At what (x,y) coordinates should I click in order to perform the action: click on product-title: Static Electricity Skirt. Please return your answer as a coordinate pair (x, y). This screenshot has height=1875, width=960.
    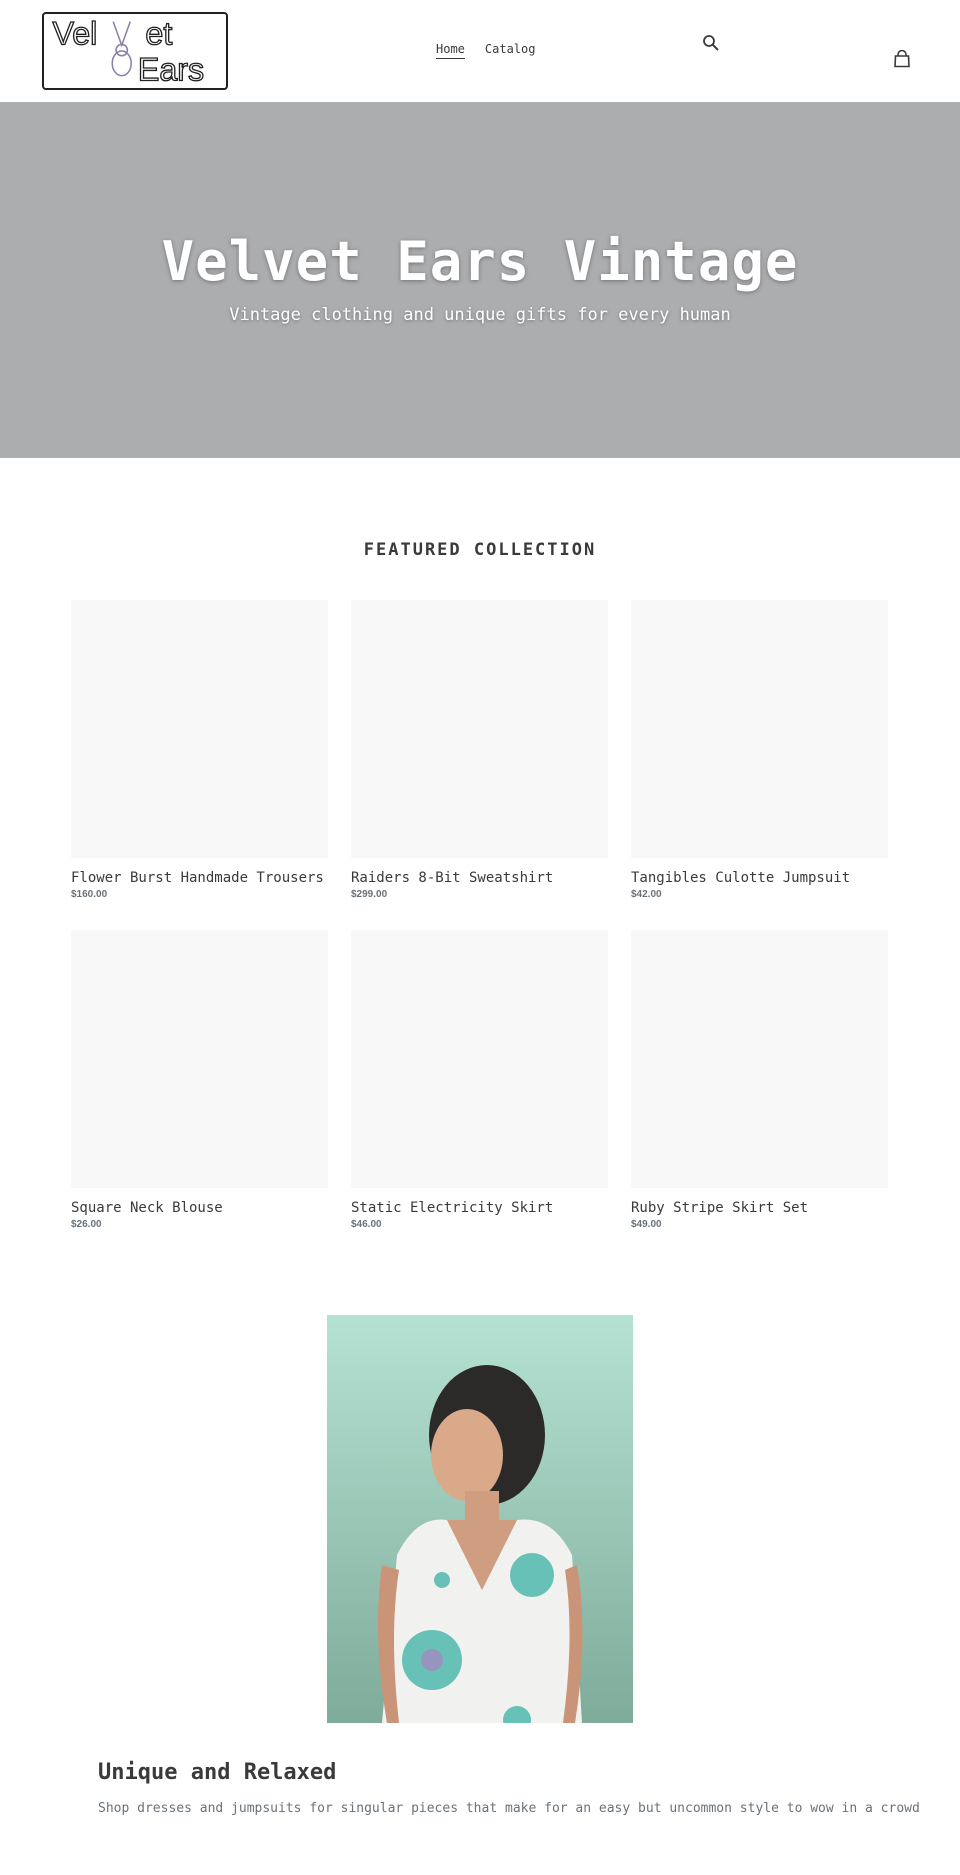
    Looking at the image, I should click on (479, 1208).